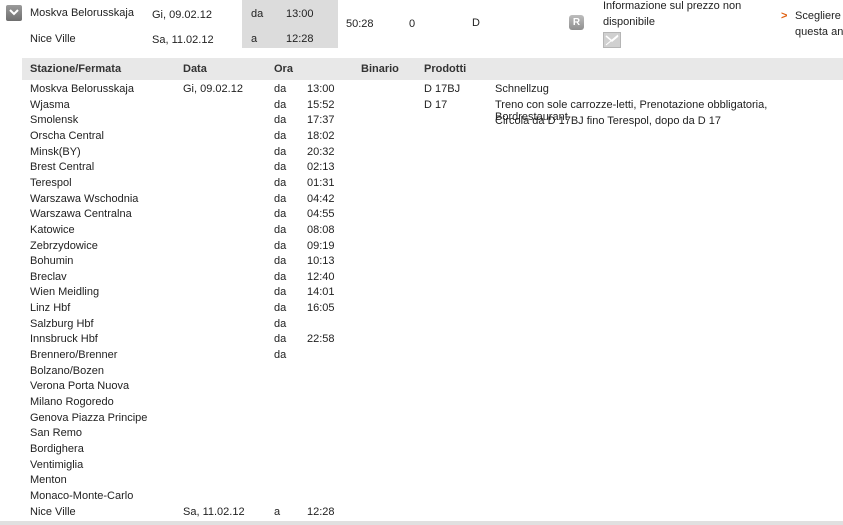 The width and height of the screenshot is (843, 525). What do you see at coordinates (421, 435) in the screenshot?
I see `table-row: San Remo` at bounding box center [421, 435].